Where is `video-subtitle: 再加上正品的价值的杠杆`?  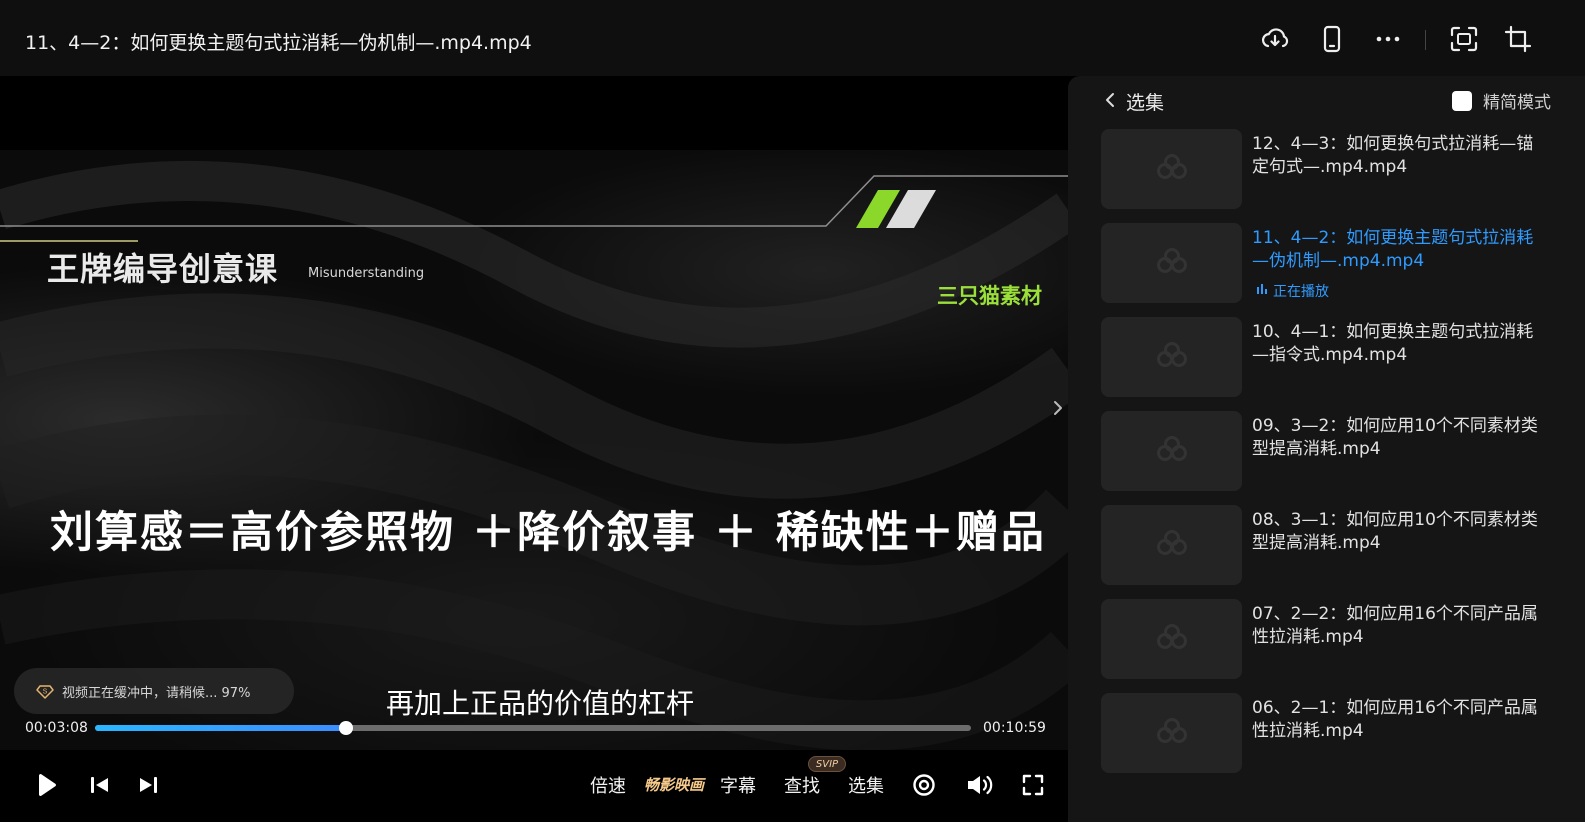 video-subtitle: 再加上正品的价值的杠杆 is located at coordinates (539, 703).